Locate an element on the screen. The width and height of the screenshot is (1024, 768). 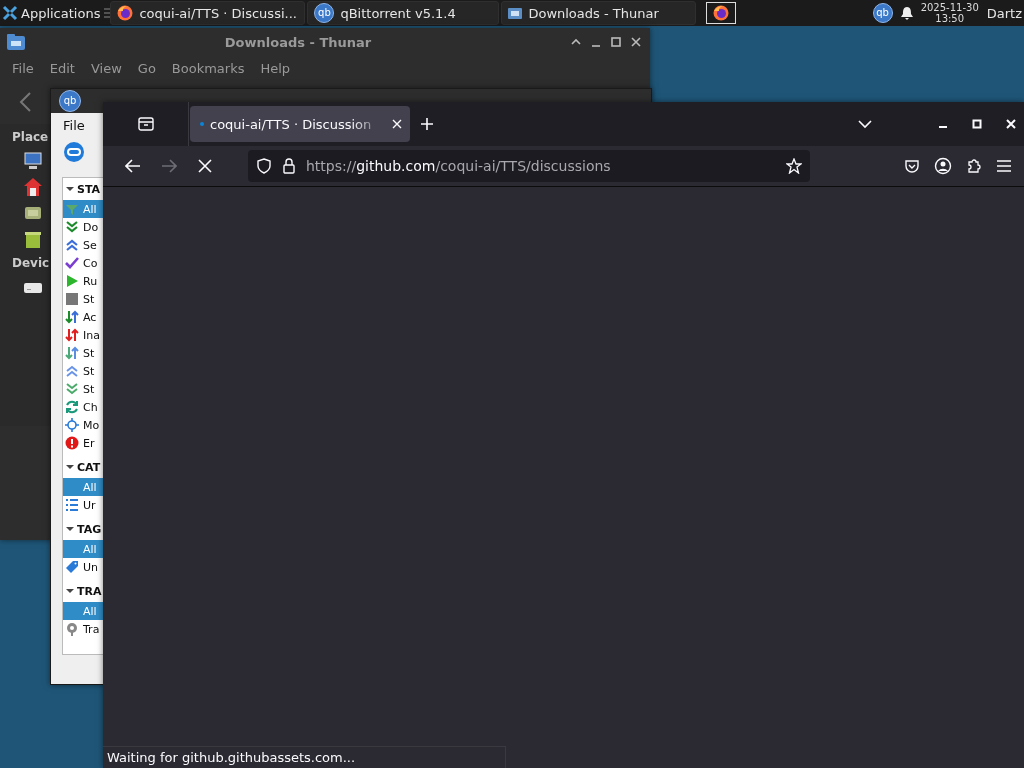
link-icon is located at coordinates (74, 152).